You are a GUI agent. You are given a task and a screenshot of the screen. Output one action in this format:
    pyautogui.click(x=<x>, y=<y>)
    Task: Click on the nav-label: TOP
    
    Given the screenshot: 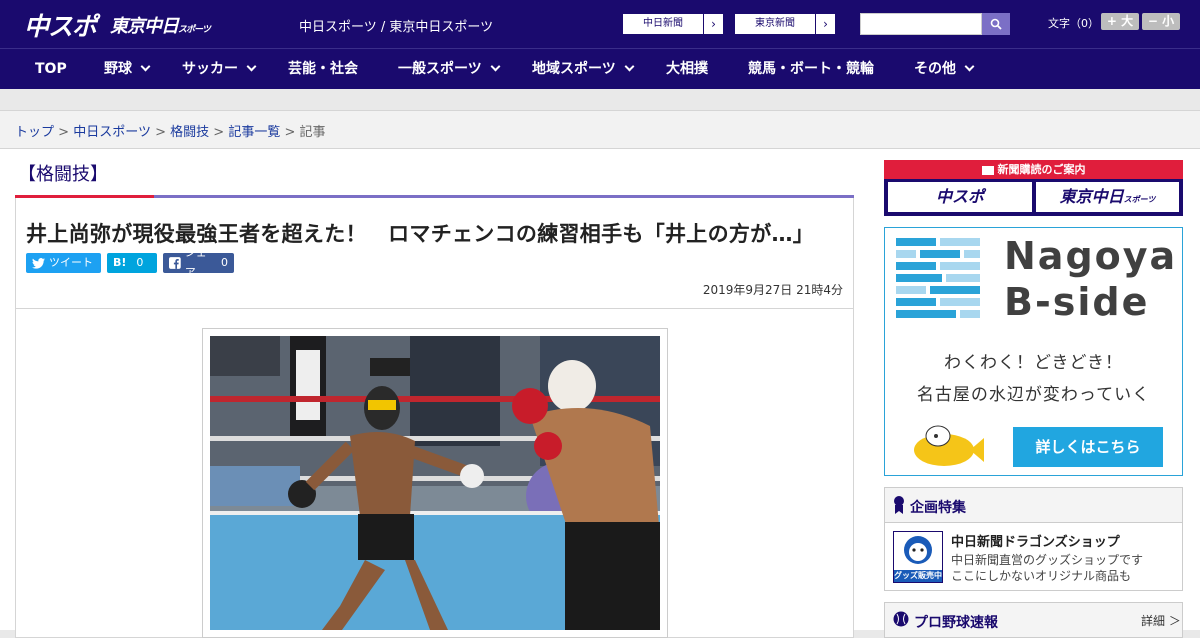 What is the action you would take?
    pyautogui.click(x=51, y=69)
    